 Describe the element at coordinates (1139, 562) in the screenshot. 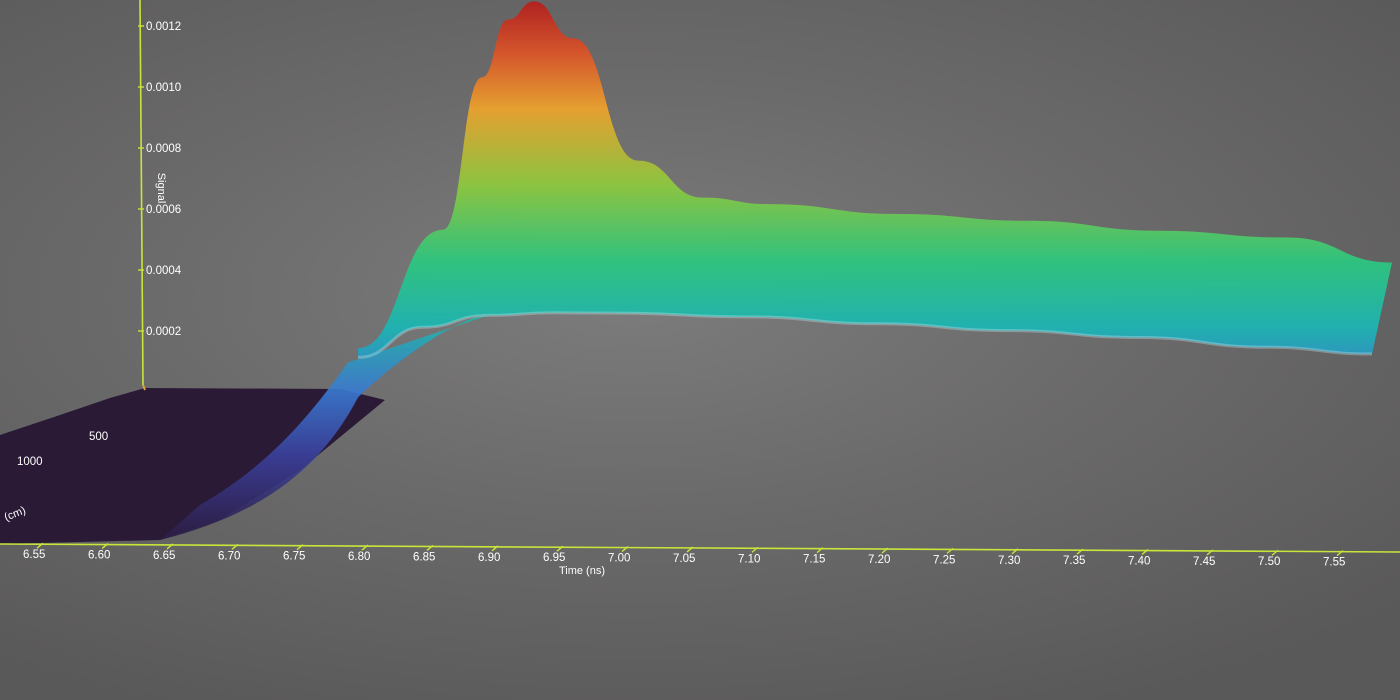

I see `x-tick-label: 7.40` at that location.